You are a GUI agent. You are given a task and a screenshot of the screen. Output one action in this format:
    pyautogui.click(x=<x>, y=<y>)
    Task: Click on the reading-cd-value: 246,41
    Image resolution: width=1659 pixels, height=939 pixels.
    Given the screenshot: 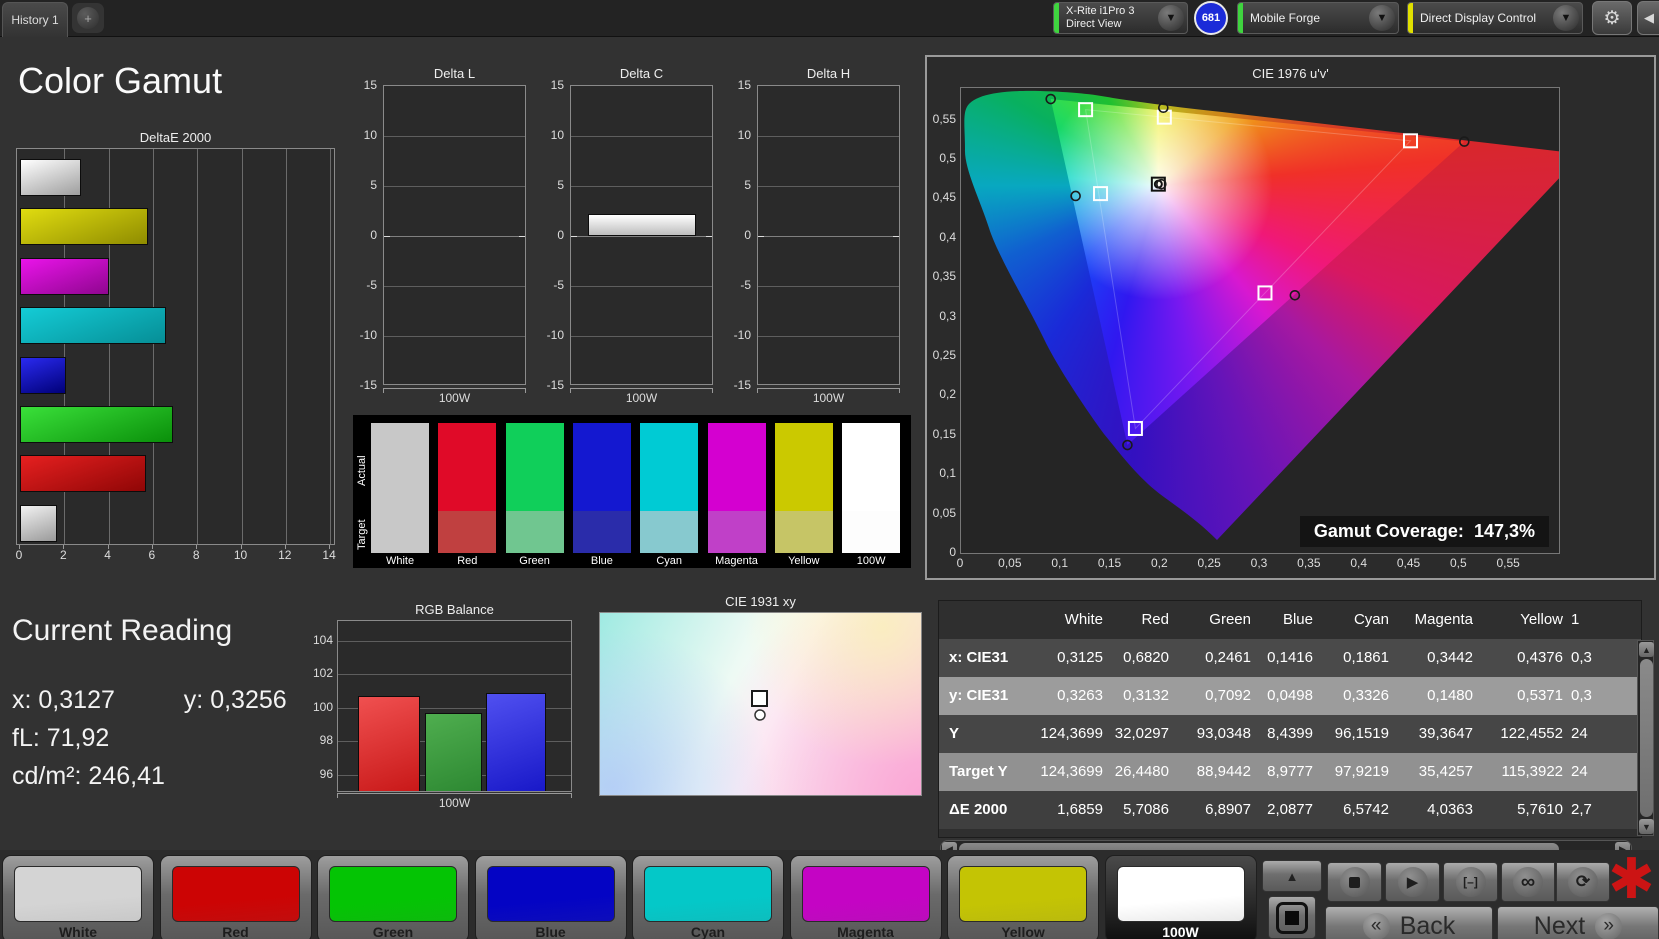 What is the action you would take?
    pyautogui.click(x=126, y=776)
    